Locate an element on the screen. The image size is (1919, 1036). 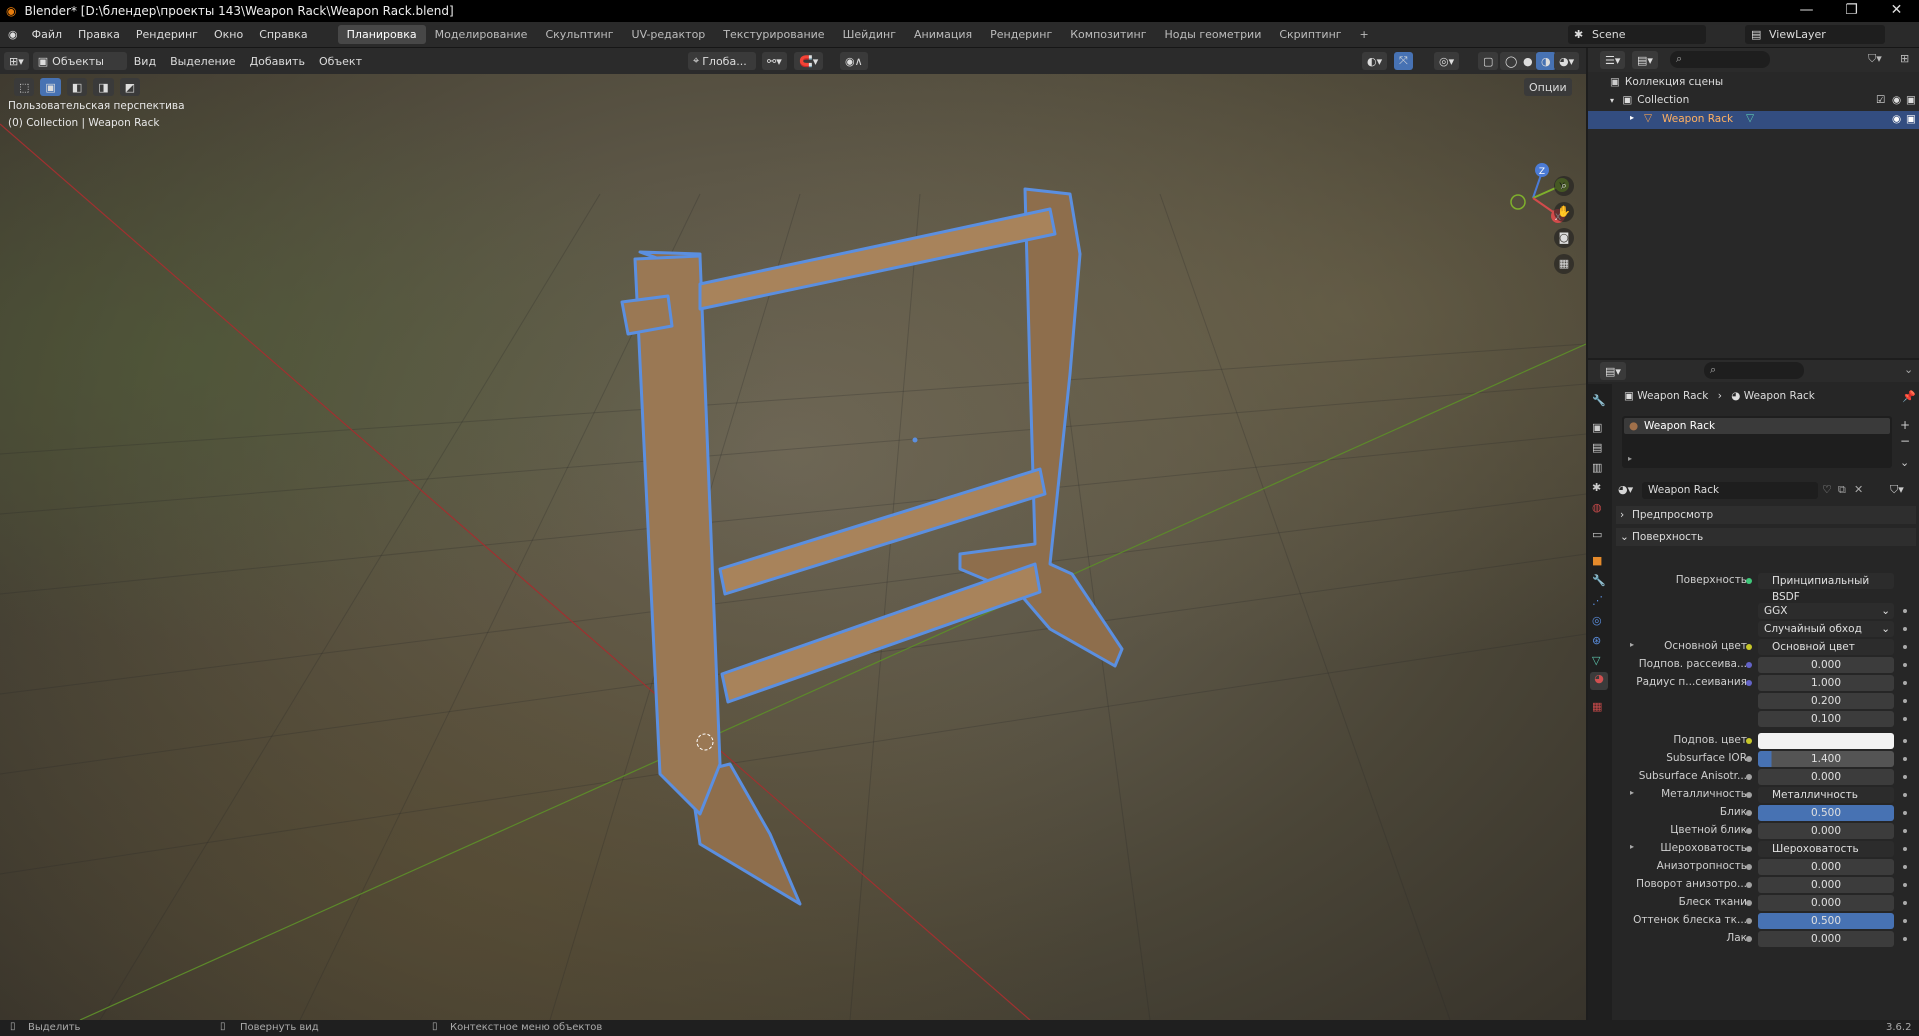
collection-tab-icon: ▭ is located at coordinates (1597, 534).